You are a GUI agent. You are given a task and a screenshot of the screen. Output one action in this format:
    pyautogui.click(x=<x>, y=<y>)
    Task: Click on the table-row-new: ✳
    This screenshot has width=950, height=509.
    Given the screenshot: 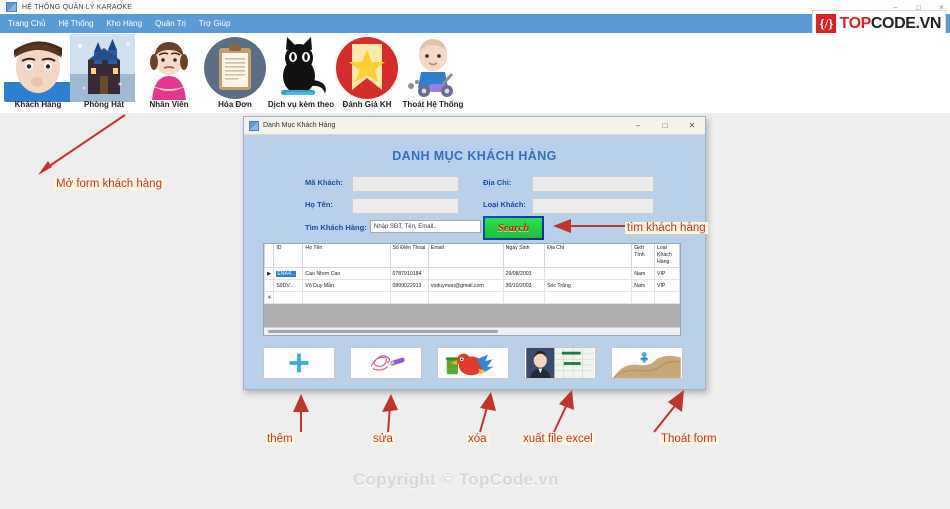 What is the action you would take?
    pyautogui.click(x=471, y=298)
    